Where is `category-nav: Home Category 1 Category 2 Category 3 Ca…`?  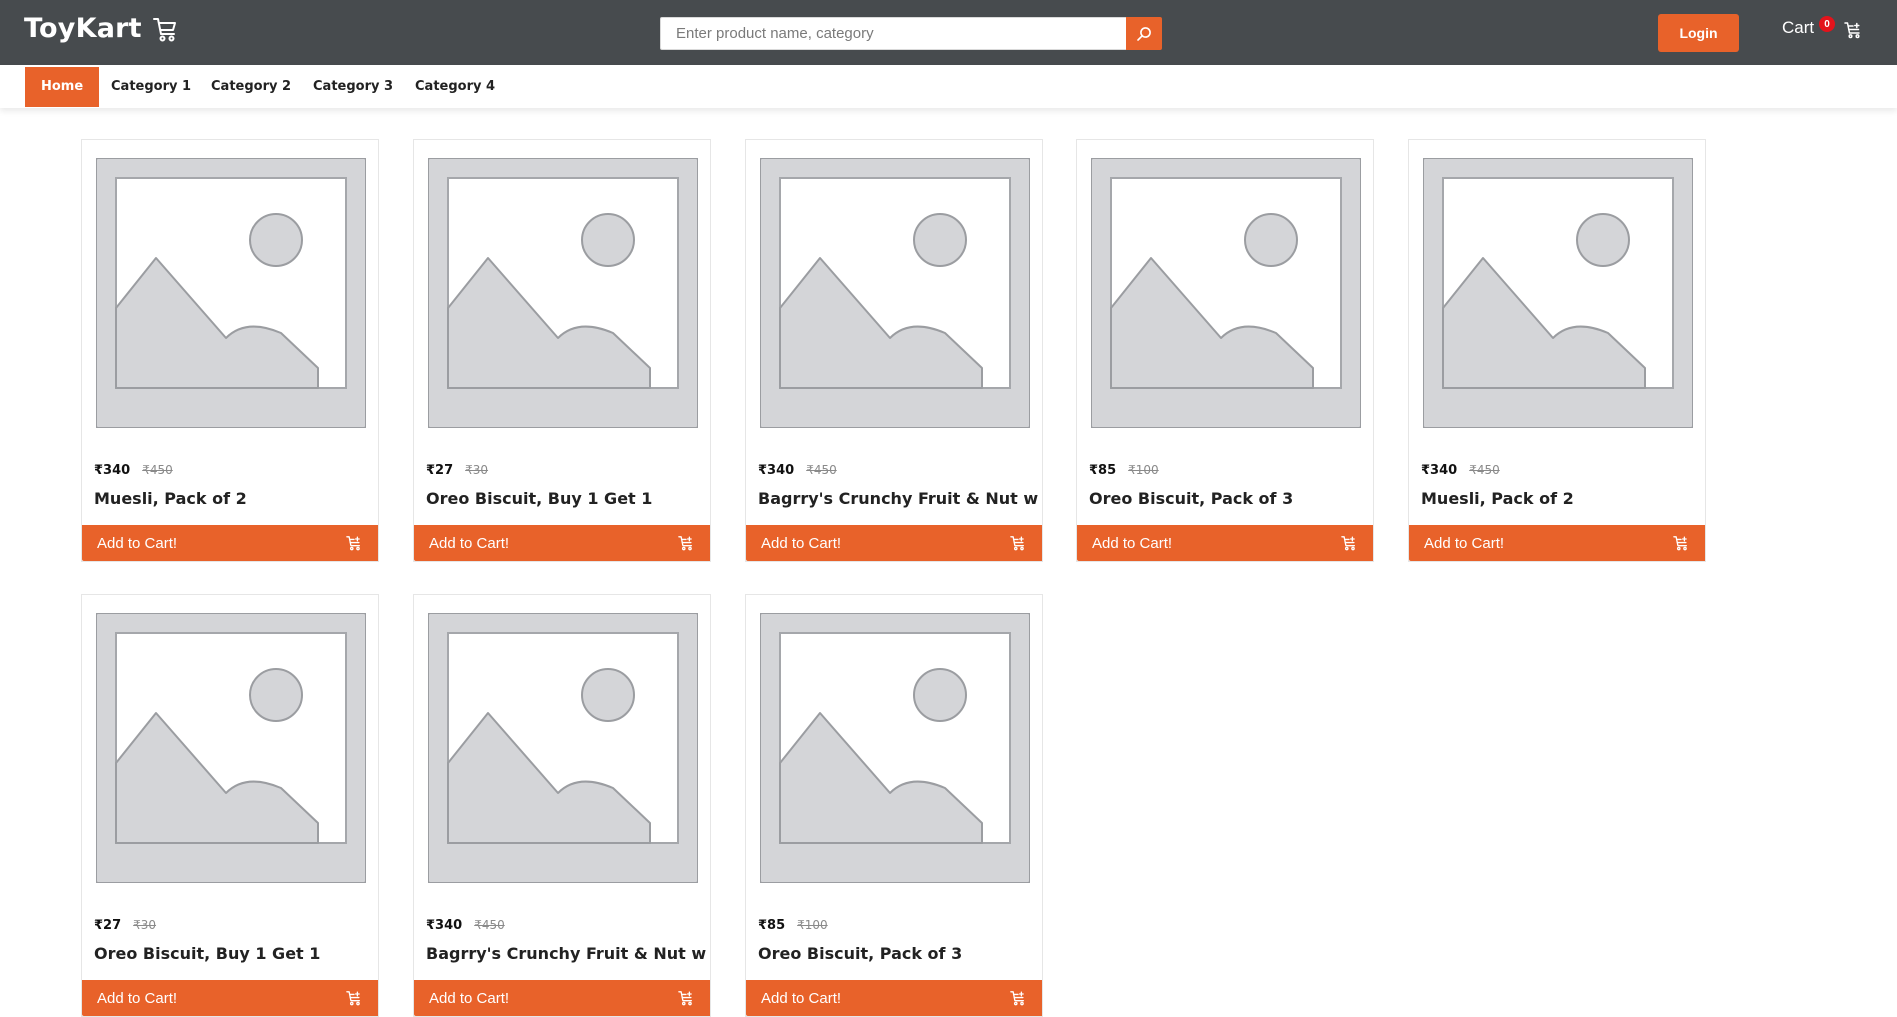 category-nav: Home Category 1 Category 2 Category 3 Ca… is located at coordinates (948, 86).